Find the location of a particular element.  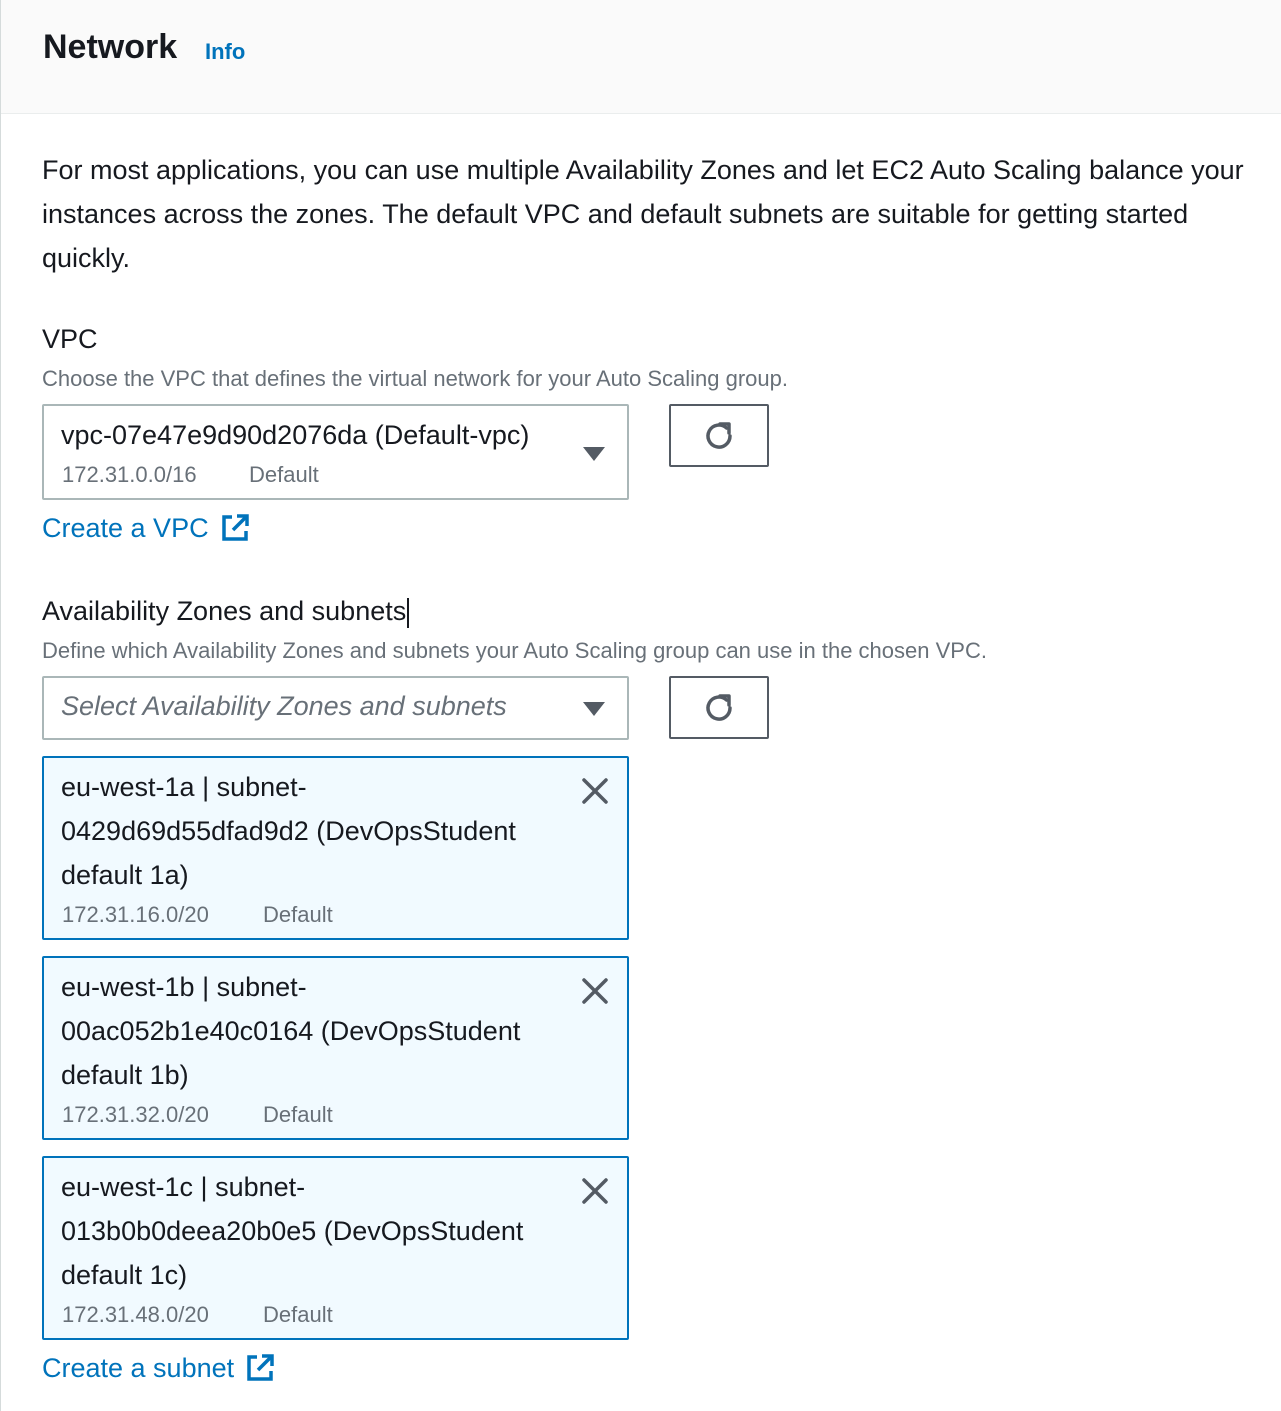

vpc-label: VPC is located at coordinates (70, 339).